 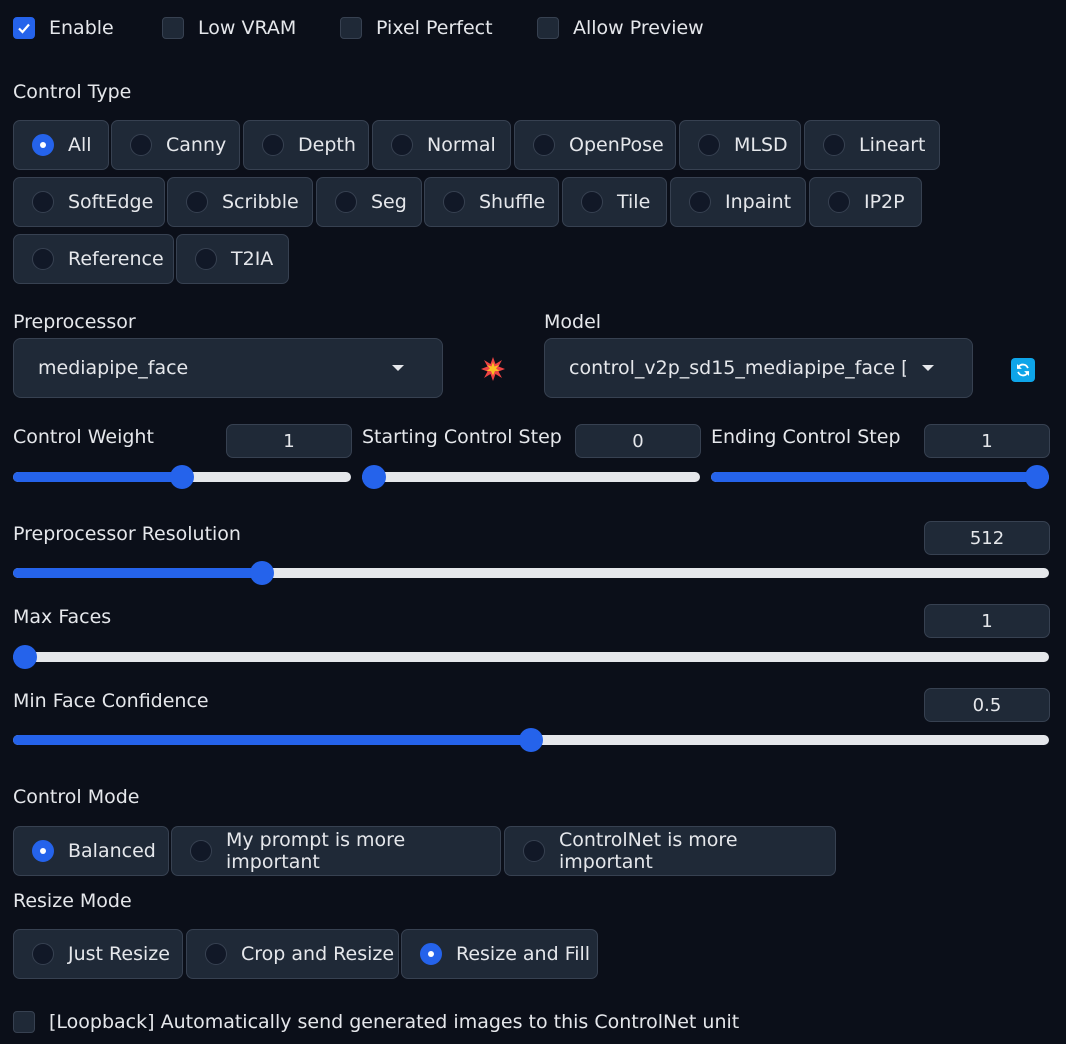 What do you see at coordinates (865, 202) in the screenshot?
I see `control-type-option: IP2P` at bounding box center [865, 202].